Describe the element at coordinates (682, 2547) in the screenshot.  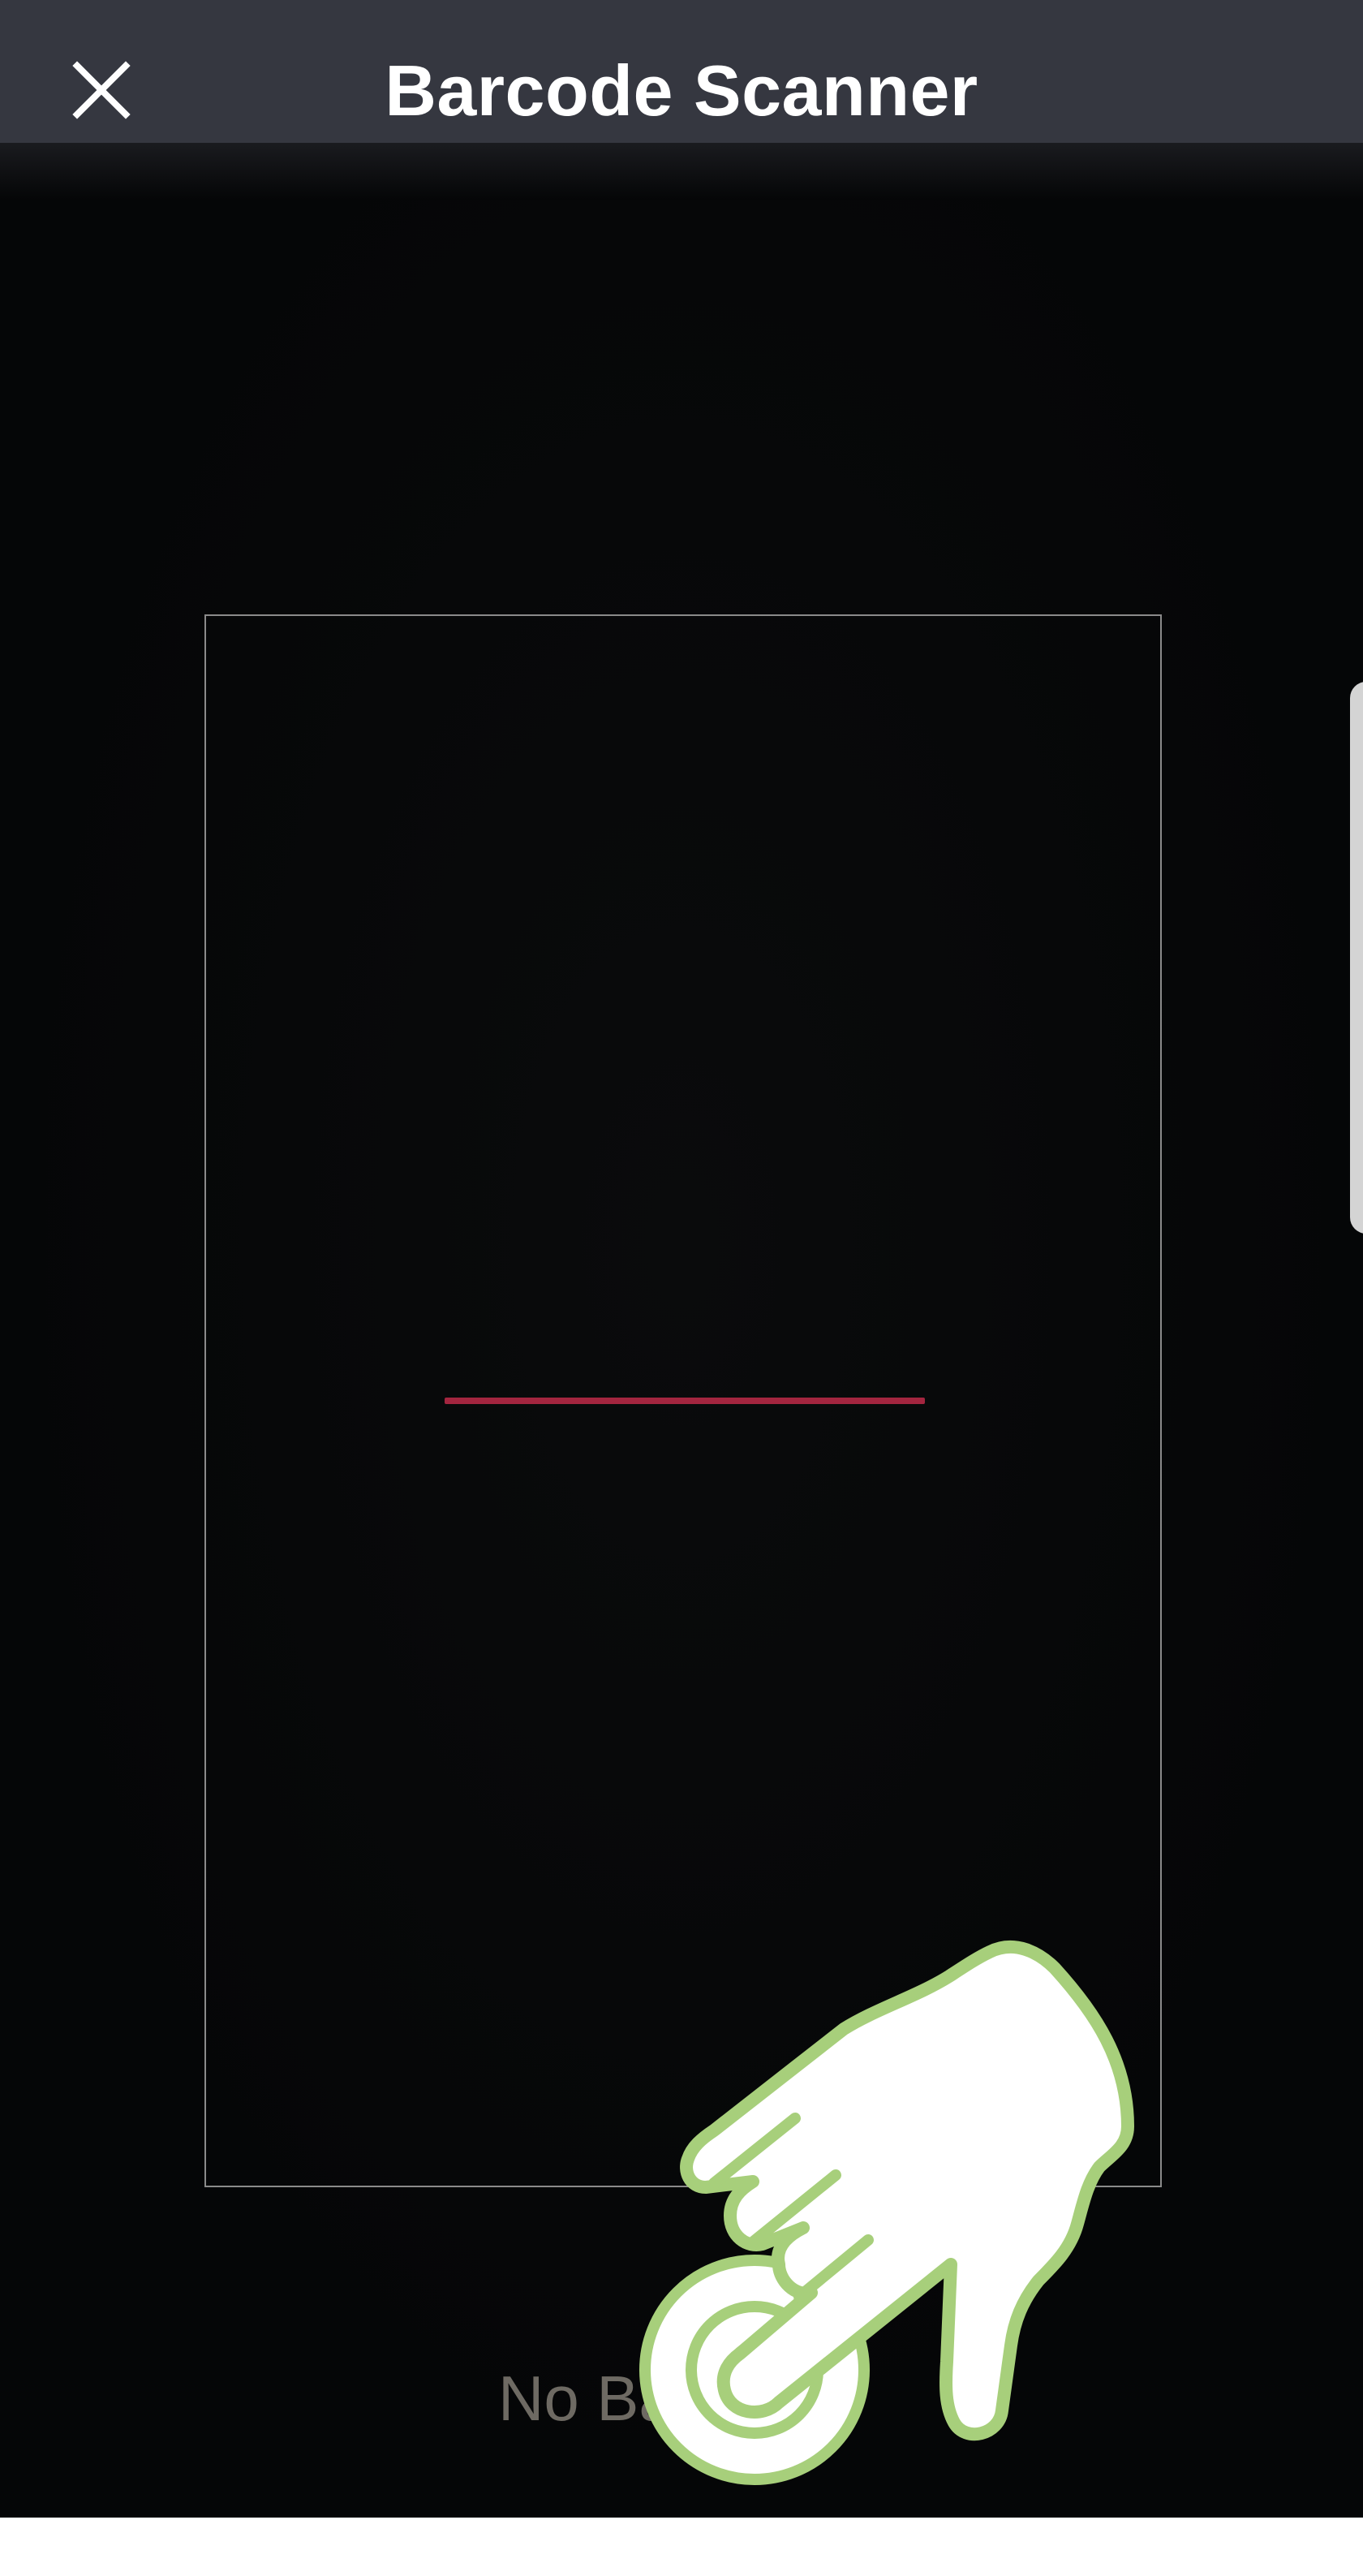
I see `bottom-strip` at that location.